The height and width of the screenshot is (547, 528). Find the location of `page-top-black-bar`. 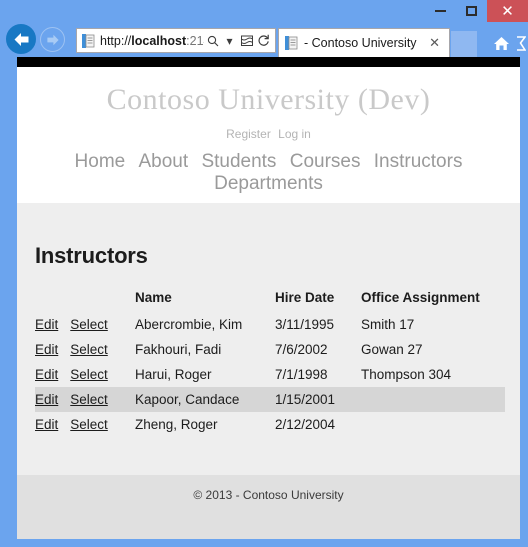

page-top-black-bar is located at coordinates (268, 62).